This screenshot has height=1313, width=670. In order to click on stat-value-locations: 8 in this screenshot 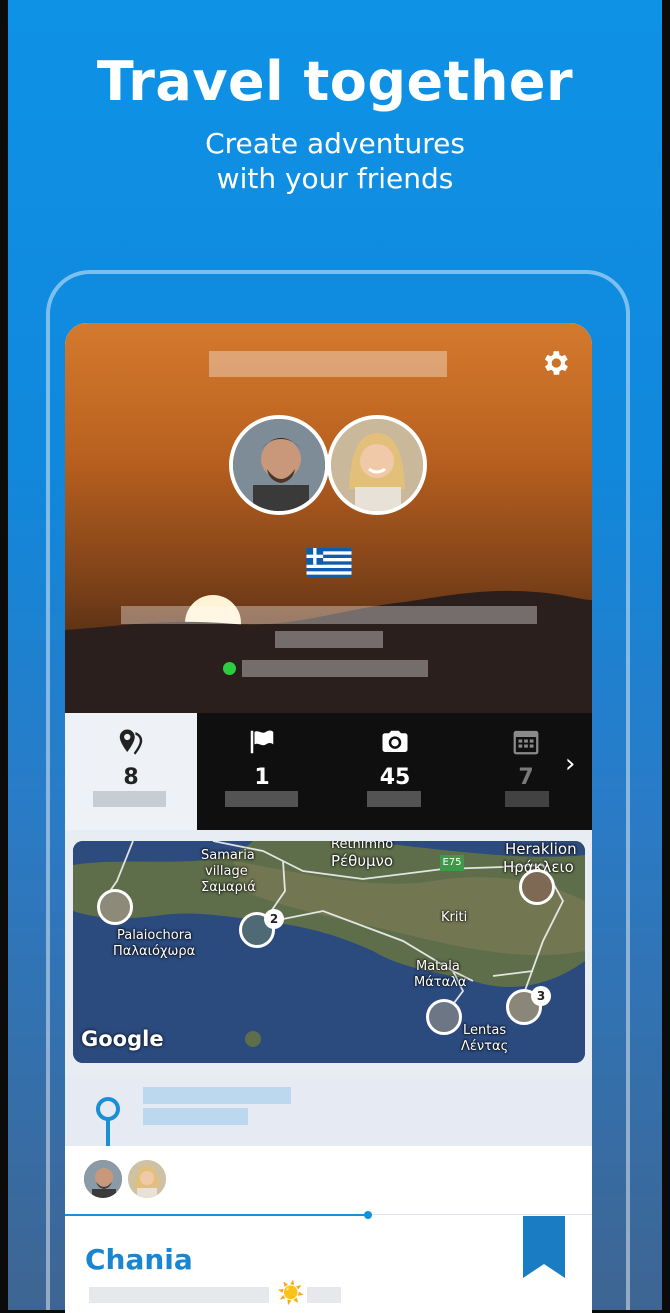, I will do `click(131, 777)`.